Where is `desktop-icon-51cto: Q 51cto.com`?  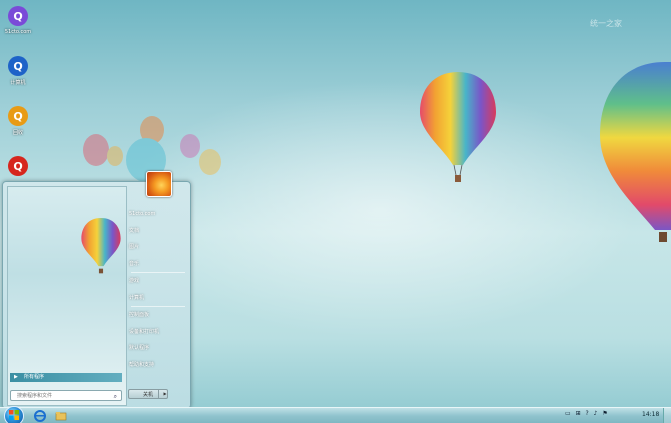 desktop-icon-51cto: Q 51cto.com is located at coordinates (18, 20).